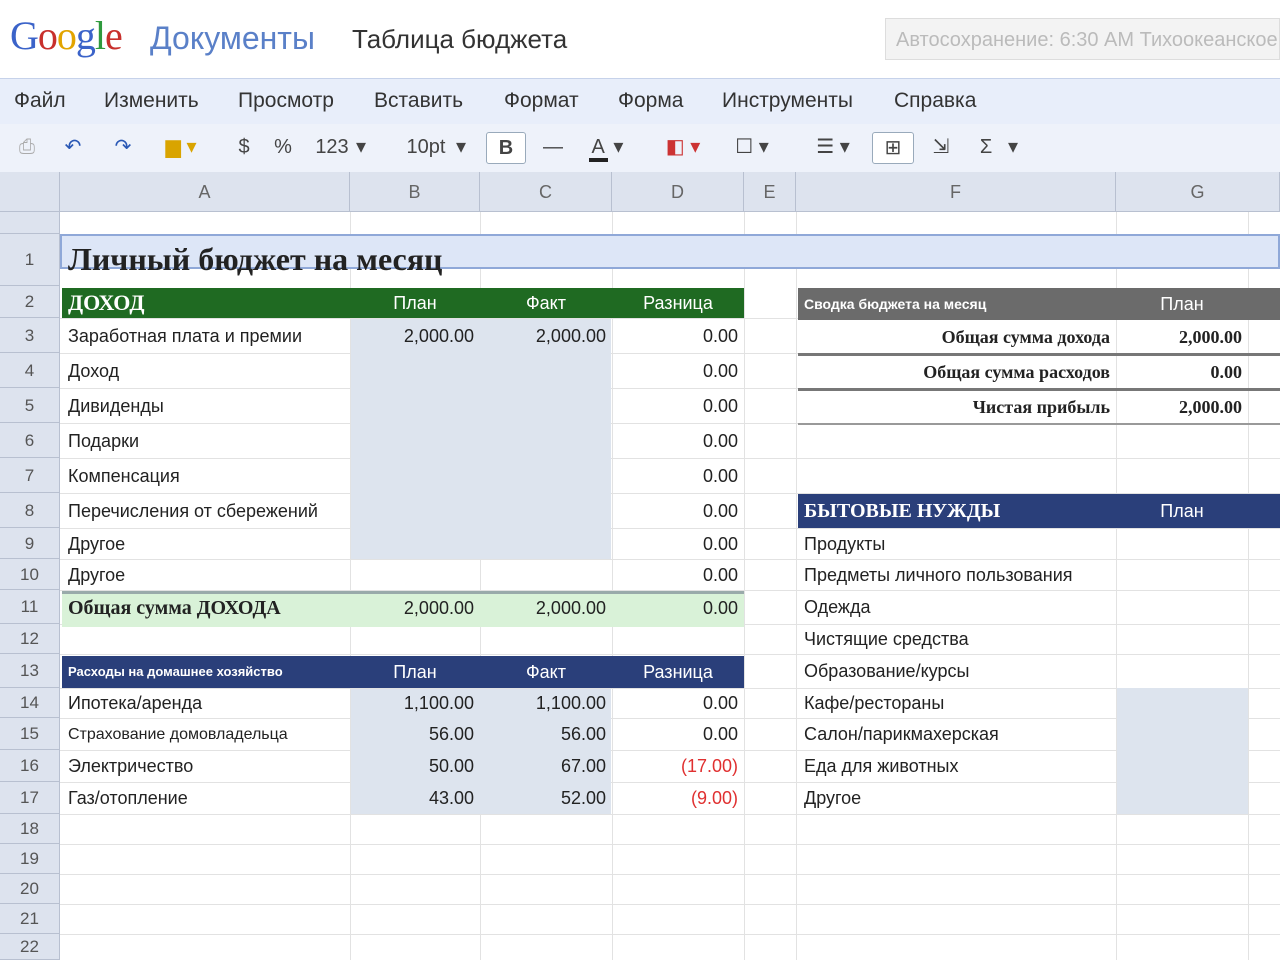 The height and width of the screenshot is (960, 1280). I want to click on row-header: 14, so click(30, 703).